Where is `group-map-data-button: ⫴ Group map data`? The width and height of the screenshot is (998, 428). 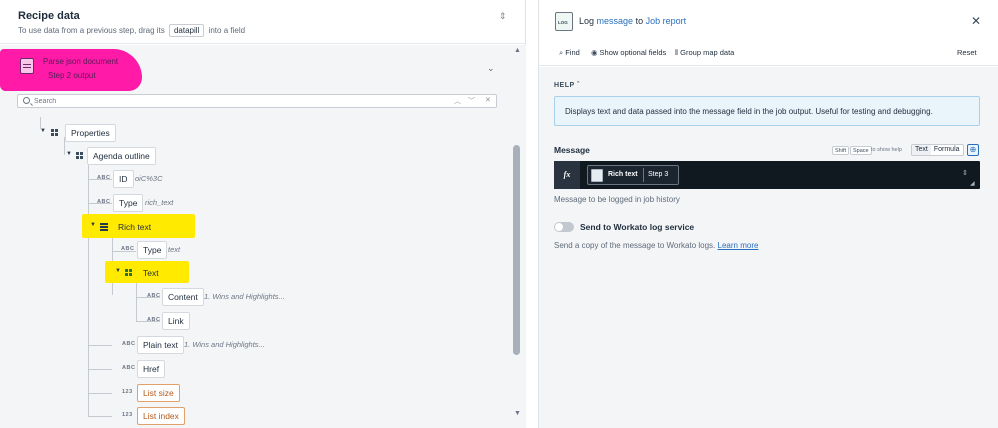
group-map-data-button: ⫴ Group map data is located at coordinates (704, 53).